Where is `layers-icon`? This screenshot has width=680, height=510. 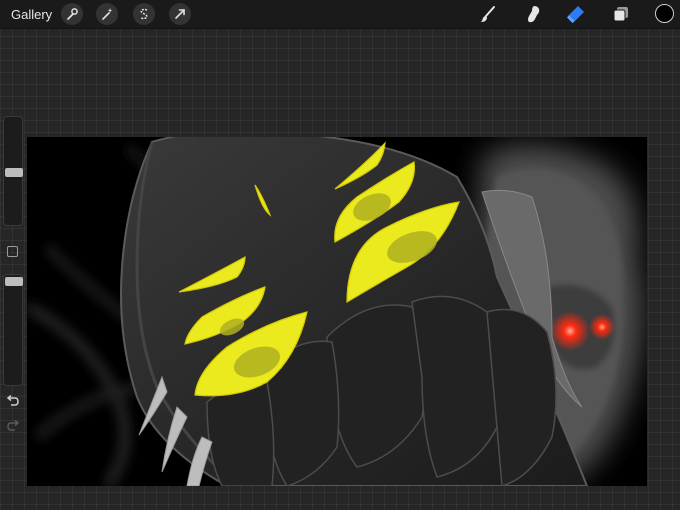 layers-icon is located at coordinates (620, 14).